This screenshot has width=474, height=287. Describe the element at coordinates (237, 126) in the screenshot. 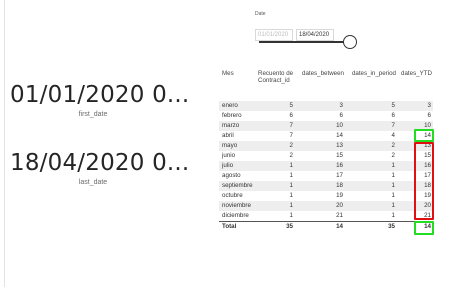

I see `cell-mes: marzo` at that location.